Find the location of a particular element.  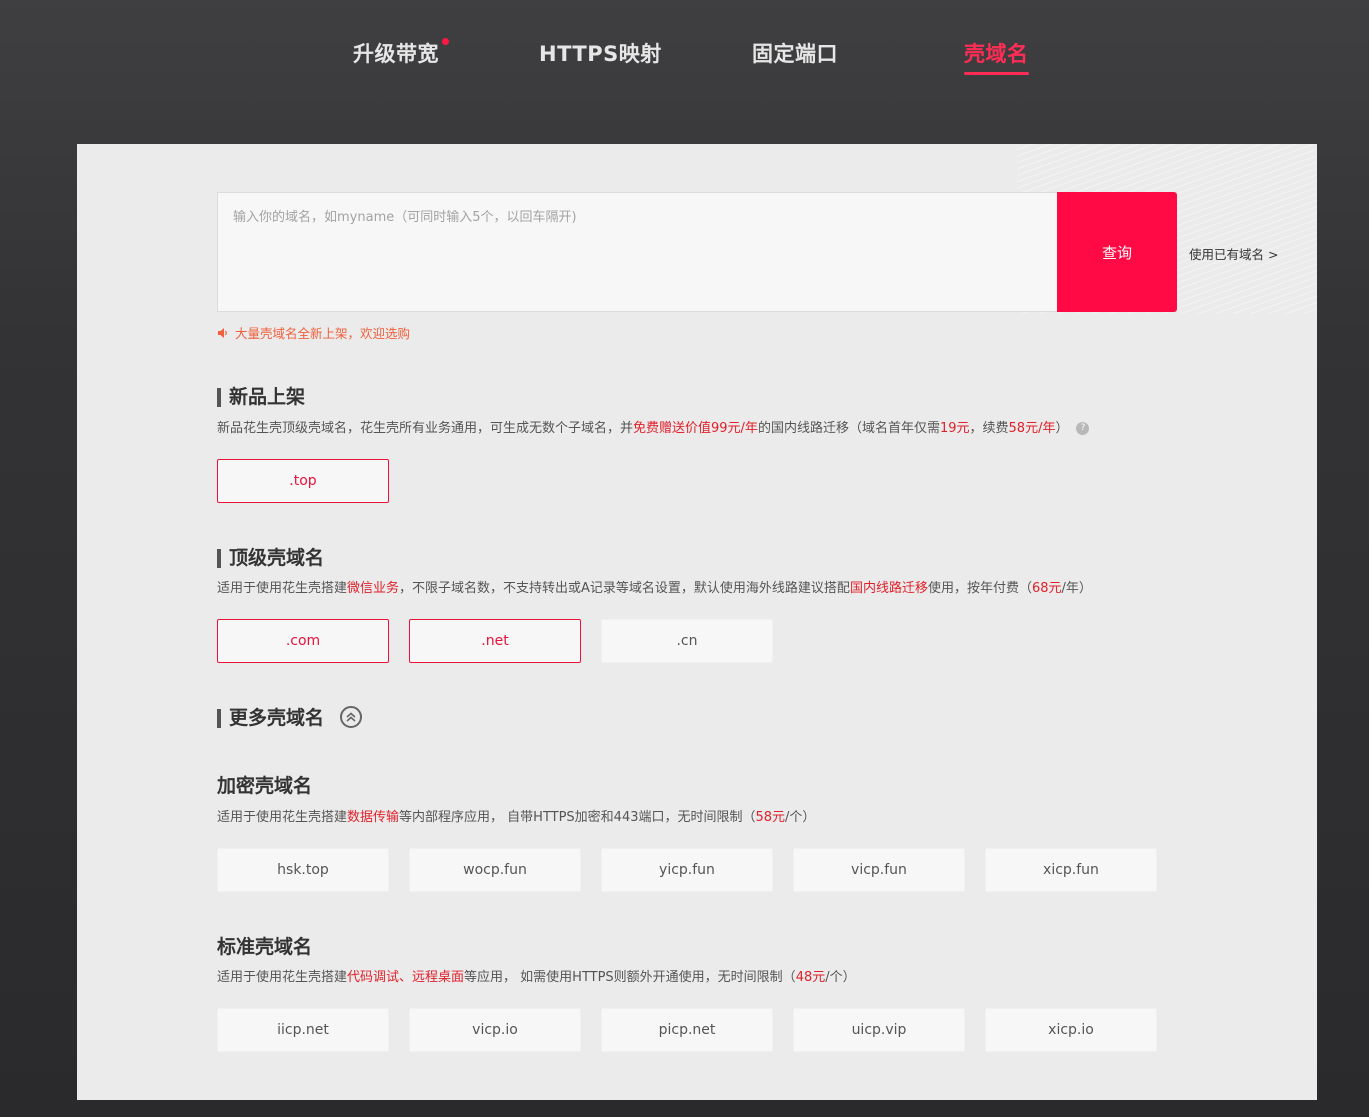

desc-segment: /年） is located at coordinates (1076, 588).